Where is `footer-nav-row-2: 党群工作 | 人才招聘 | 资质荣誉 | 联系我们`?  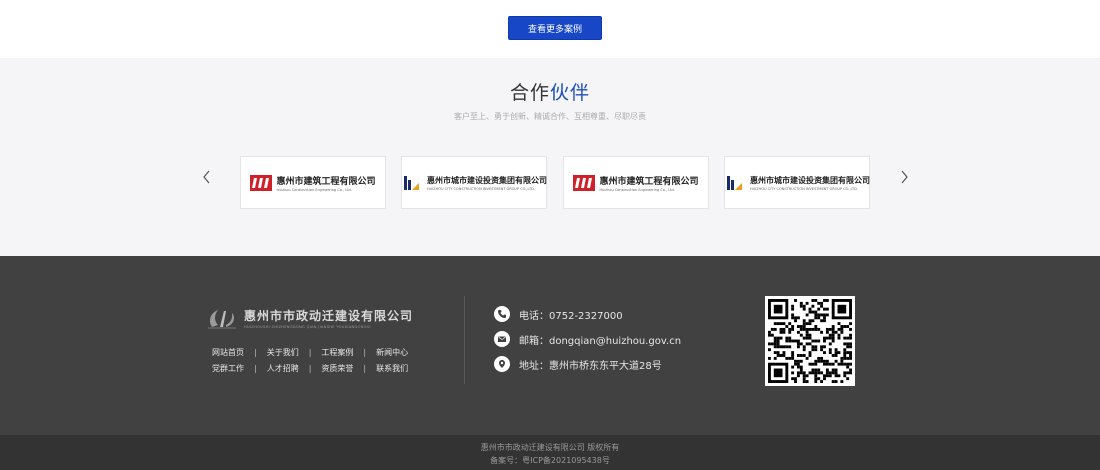
footer-nav-row-2: 党群工作 | 人才招聘 | 资质荣誉 | 联系我们 is located at coordinates (312, 368).